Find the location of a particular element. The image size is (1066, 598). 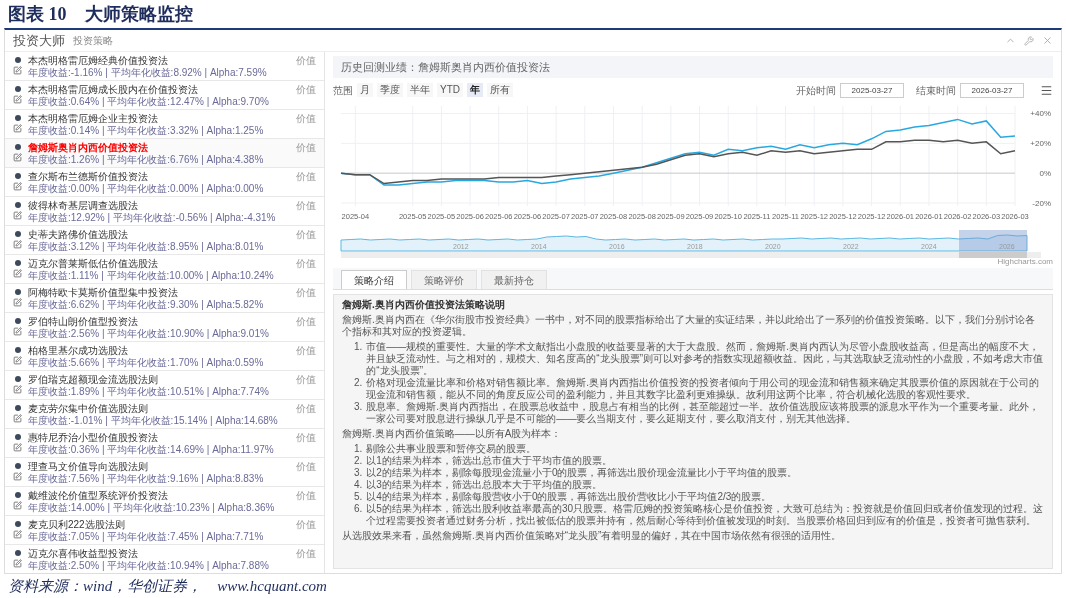

strategy-stats: 年度收益:1.89% | 平均年化收益:10.51% | Alpha:7.74% is located at coordinates (149, 392).